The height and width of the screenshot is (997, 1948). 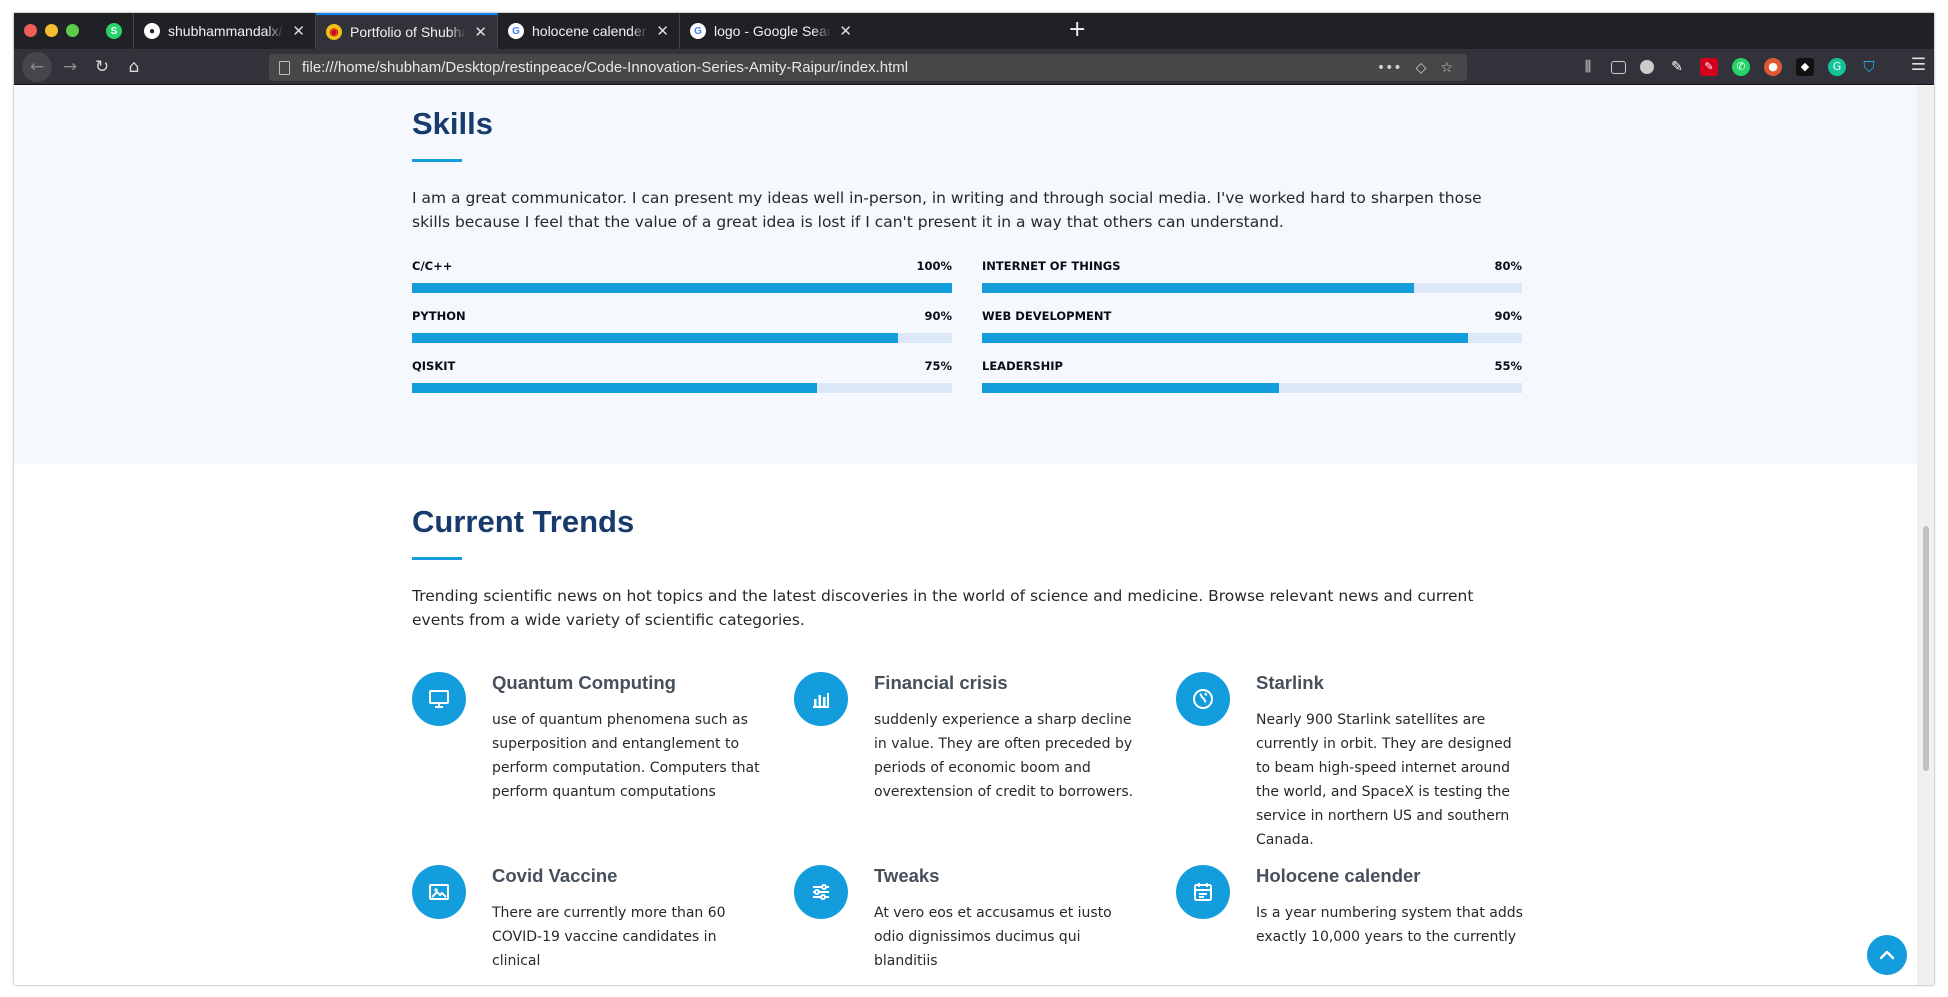 What do you see at coordinates (1508, 266) in the screenshot?
I see `skill-percent: 80%` at bounding box center [1508, 266].